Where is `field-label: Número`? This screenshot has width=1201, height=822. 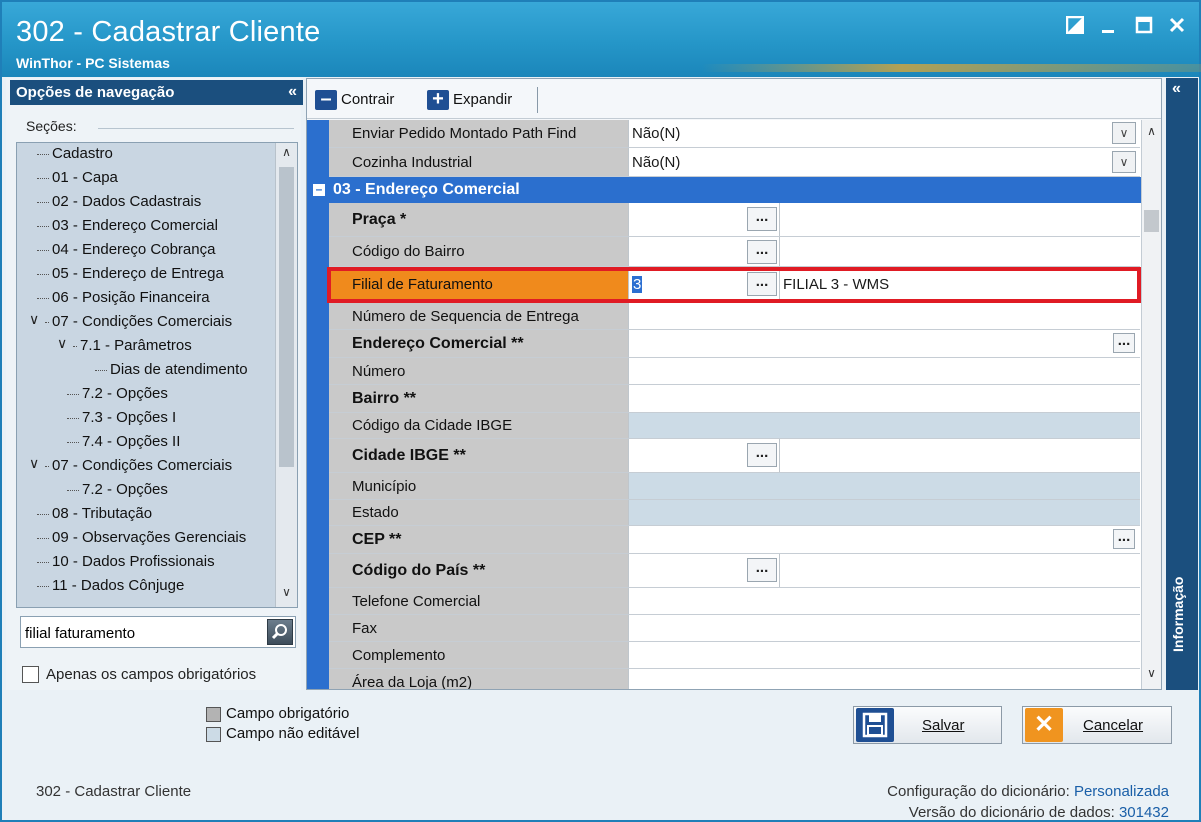 field-label: Número is located at coordinates (478, 371).